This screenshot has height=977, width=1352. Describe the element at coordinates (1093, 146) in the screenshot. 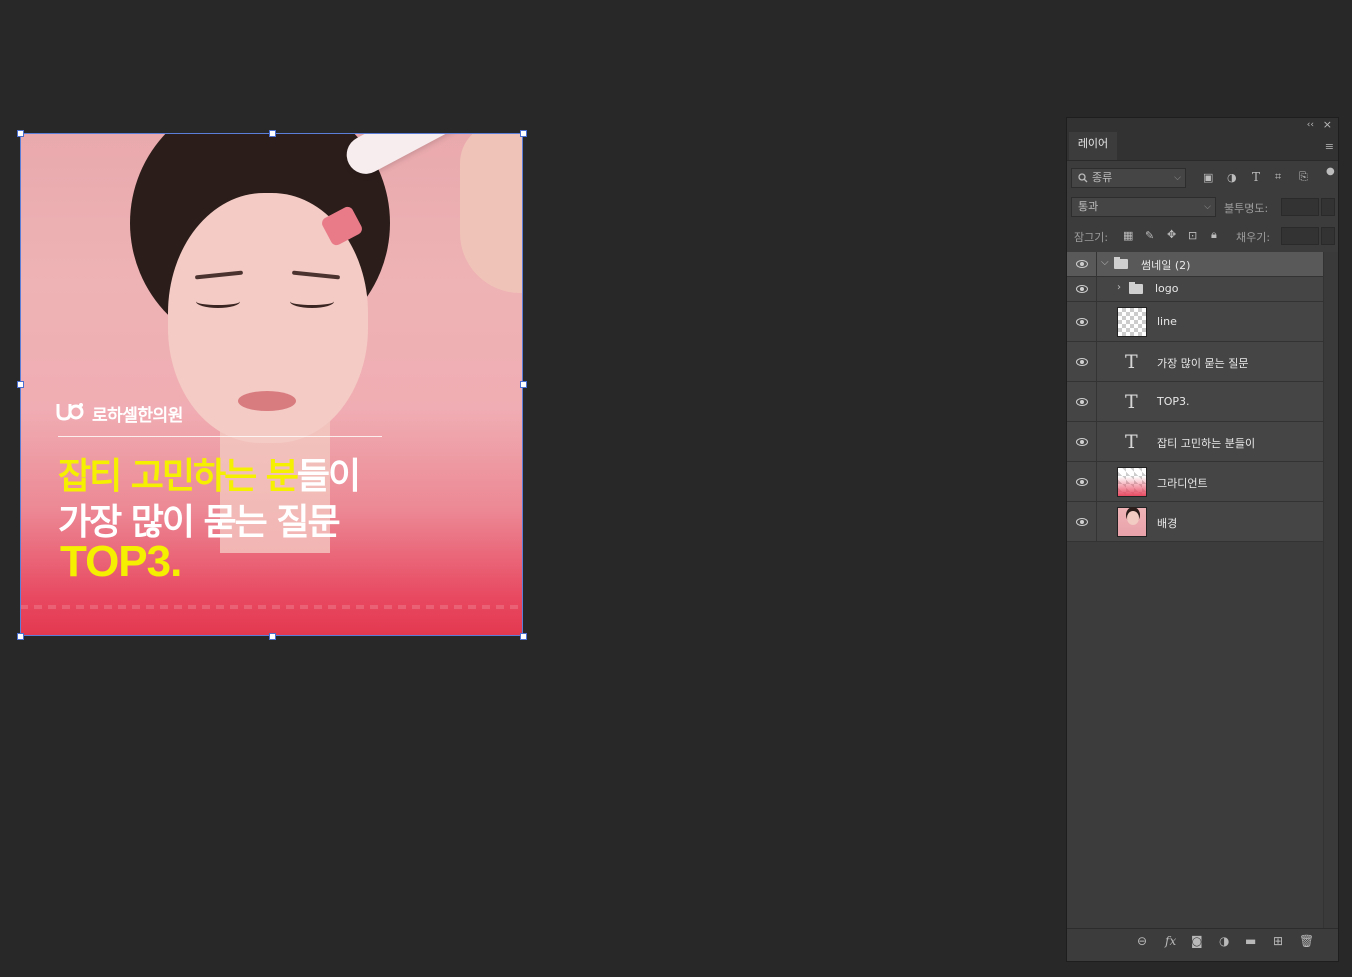

I see `tab-layers: 레이어` at that location.